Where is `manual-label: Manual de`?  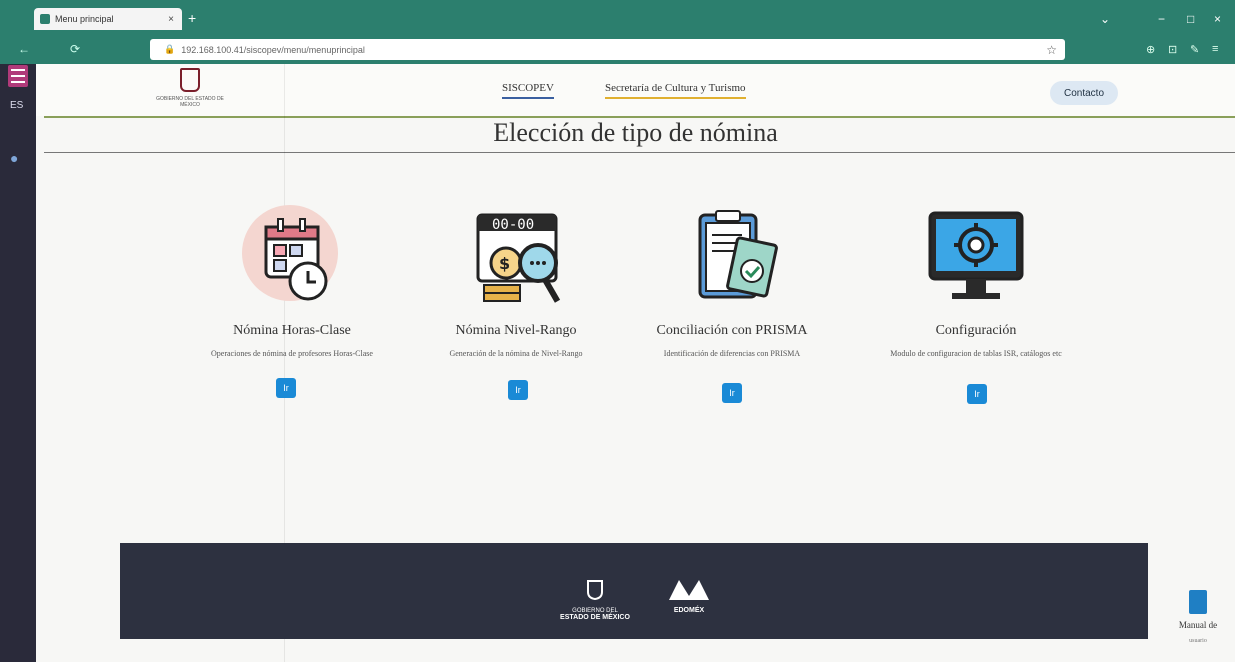 manual-label: Manual de is located at coordinates (1198, 625).